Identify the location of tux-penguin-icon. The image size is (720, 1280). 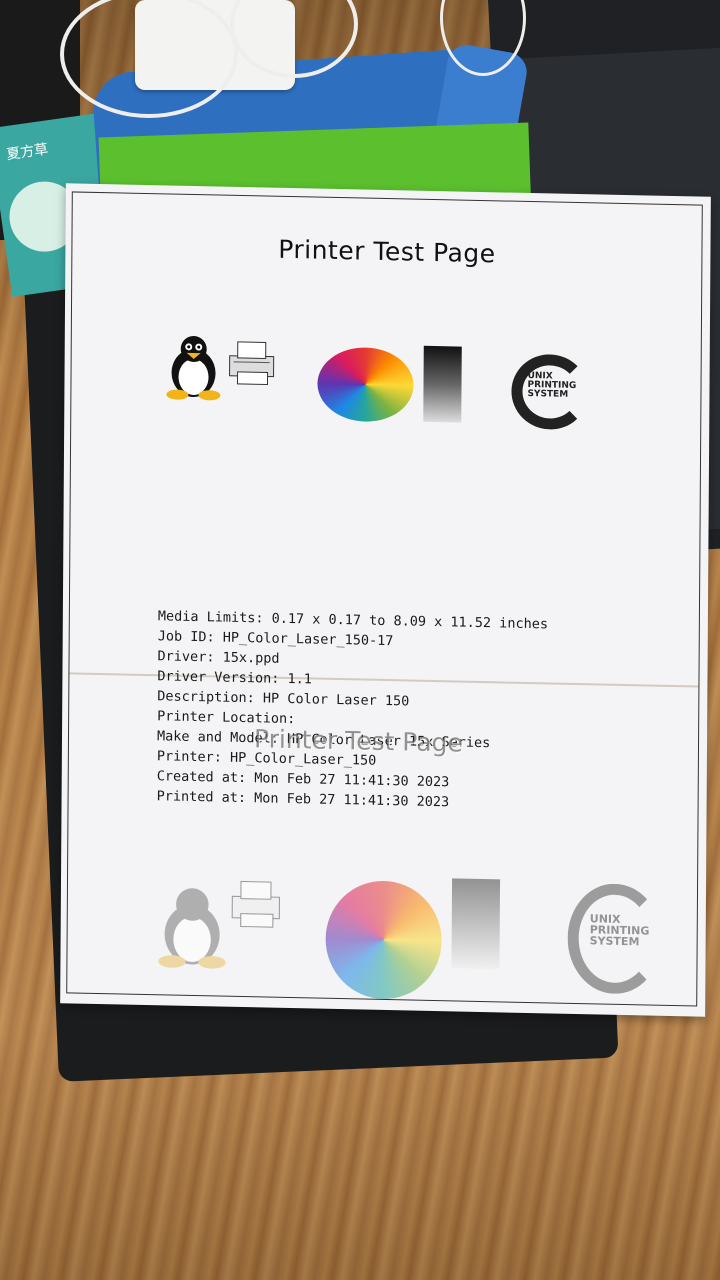
(193, 368).